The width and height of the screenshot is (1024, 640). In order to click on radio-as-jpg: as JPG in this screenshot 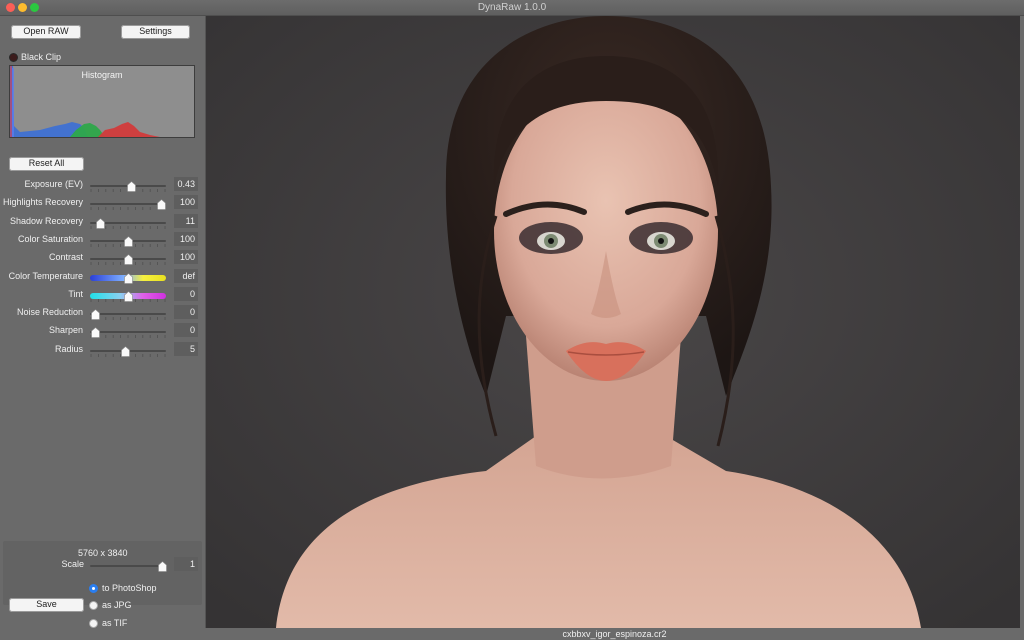, I will do `click(110, 605)`.